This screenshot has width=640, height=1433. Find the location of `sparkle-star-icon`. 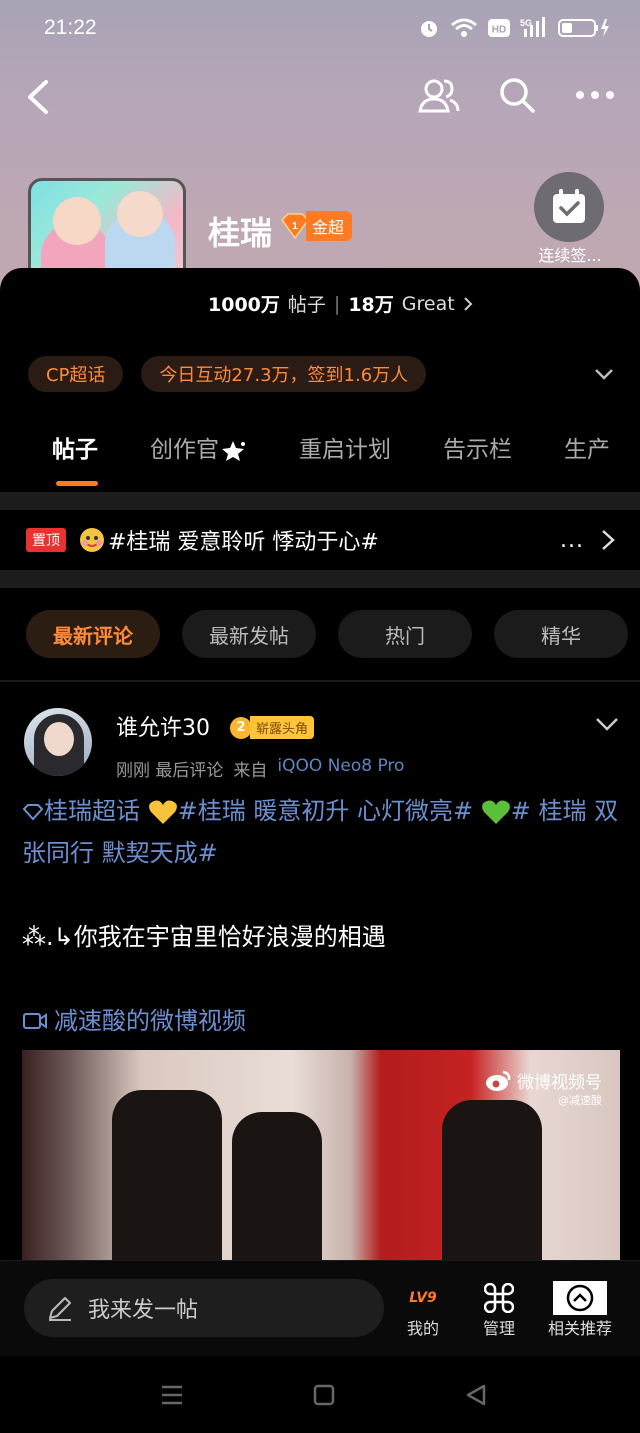

sparkle-star-icon is located at coordinates (233, 450).